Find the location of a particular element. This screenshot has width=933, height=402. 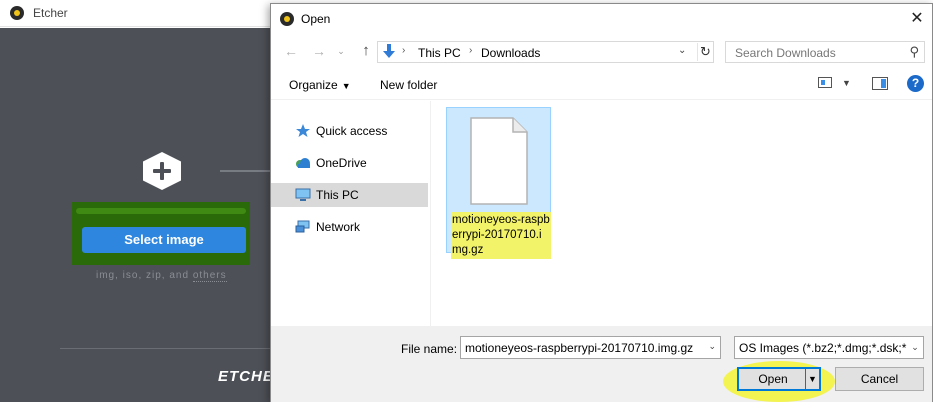

network-icon is located at coordinates (302, 226).